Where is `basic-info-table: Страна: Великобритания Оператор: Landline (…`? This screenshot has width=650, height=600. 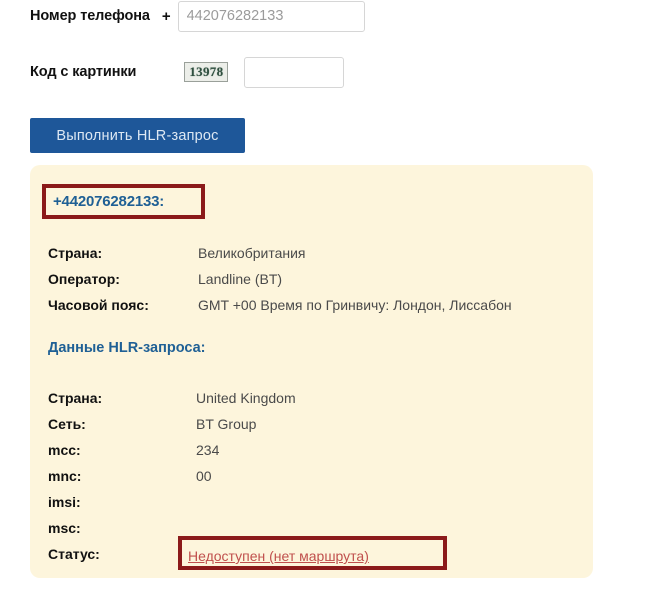 basic-info-table: Страна: Великобритания Оператор: Landline (… is located at coordinates (280, 279).